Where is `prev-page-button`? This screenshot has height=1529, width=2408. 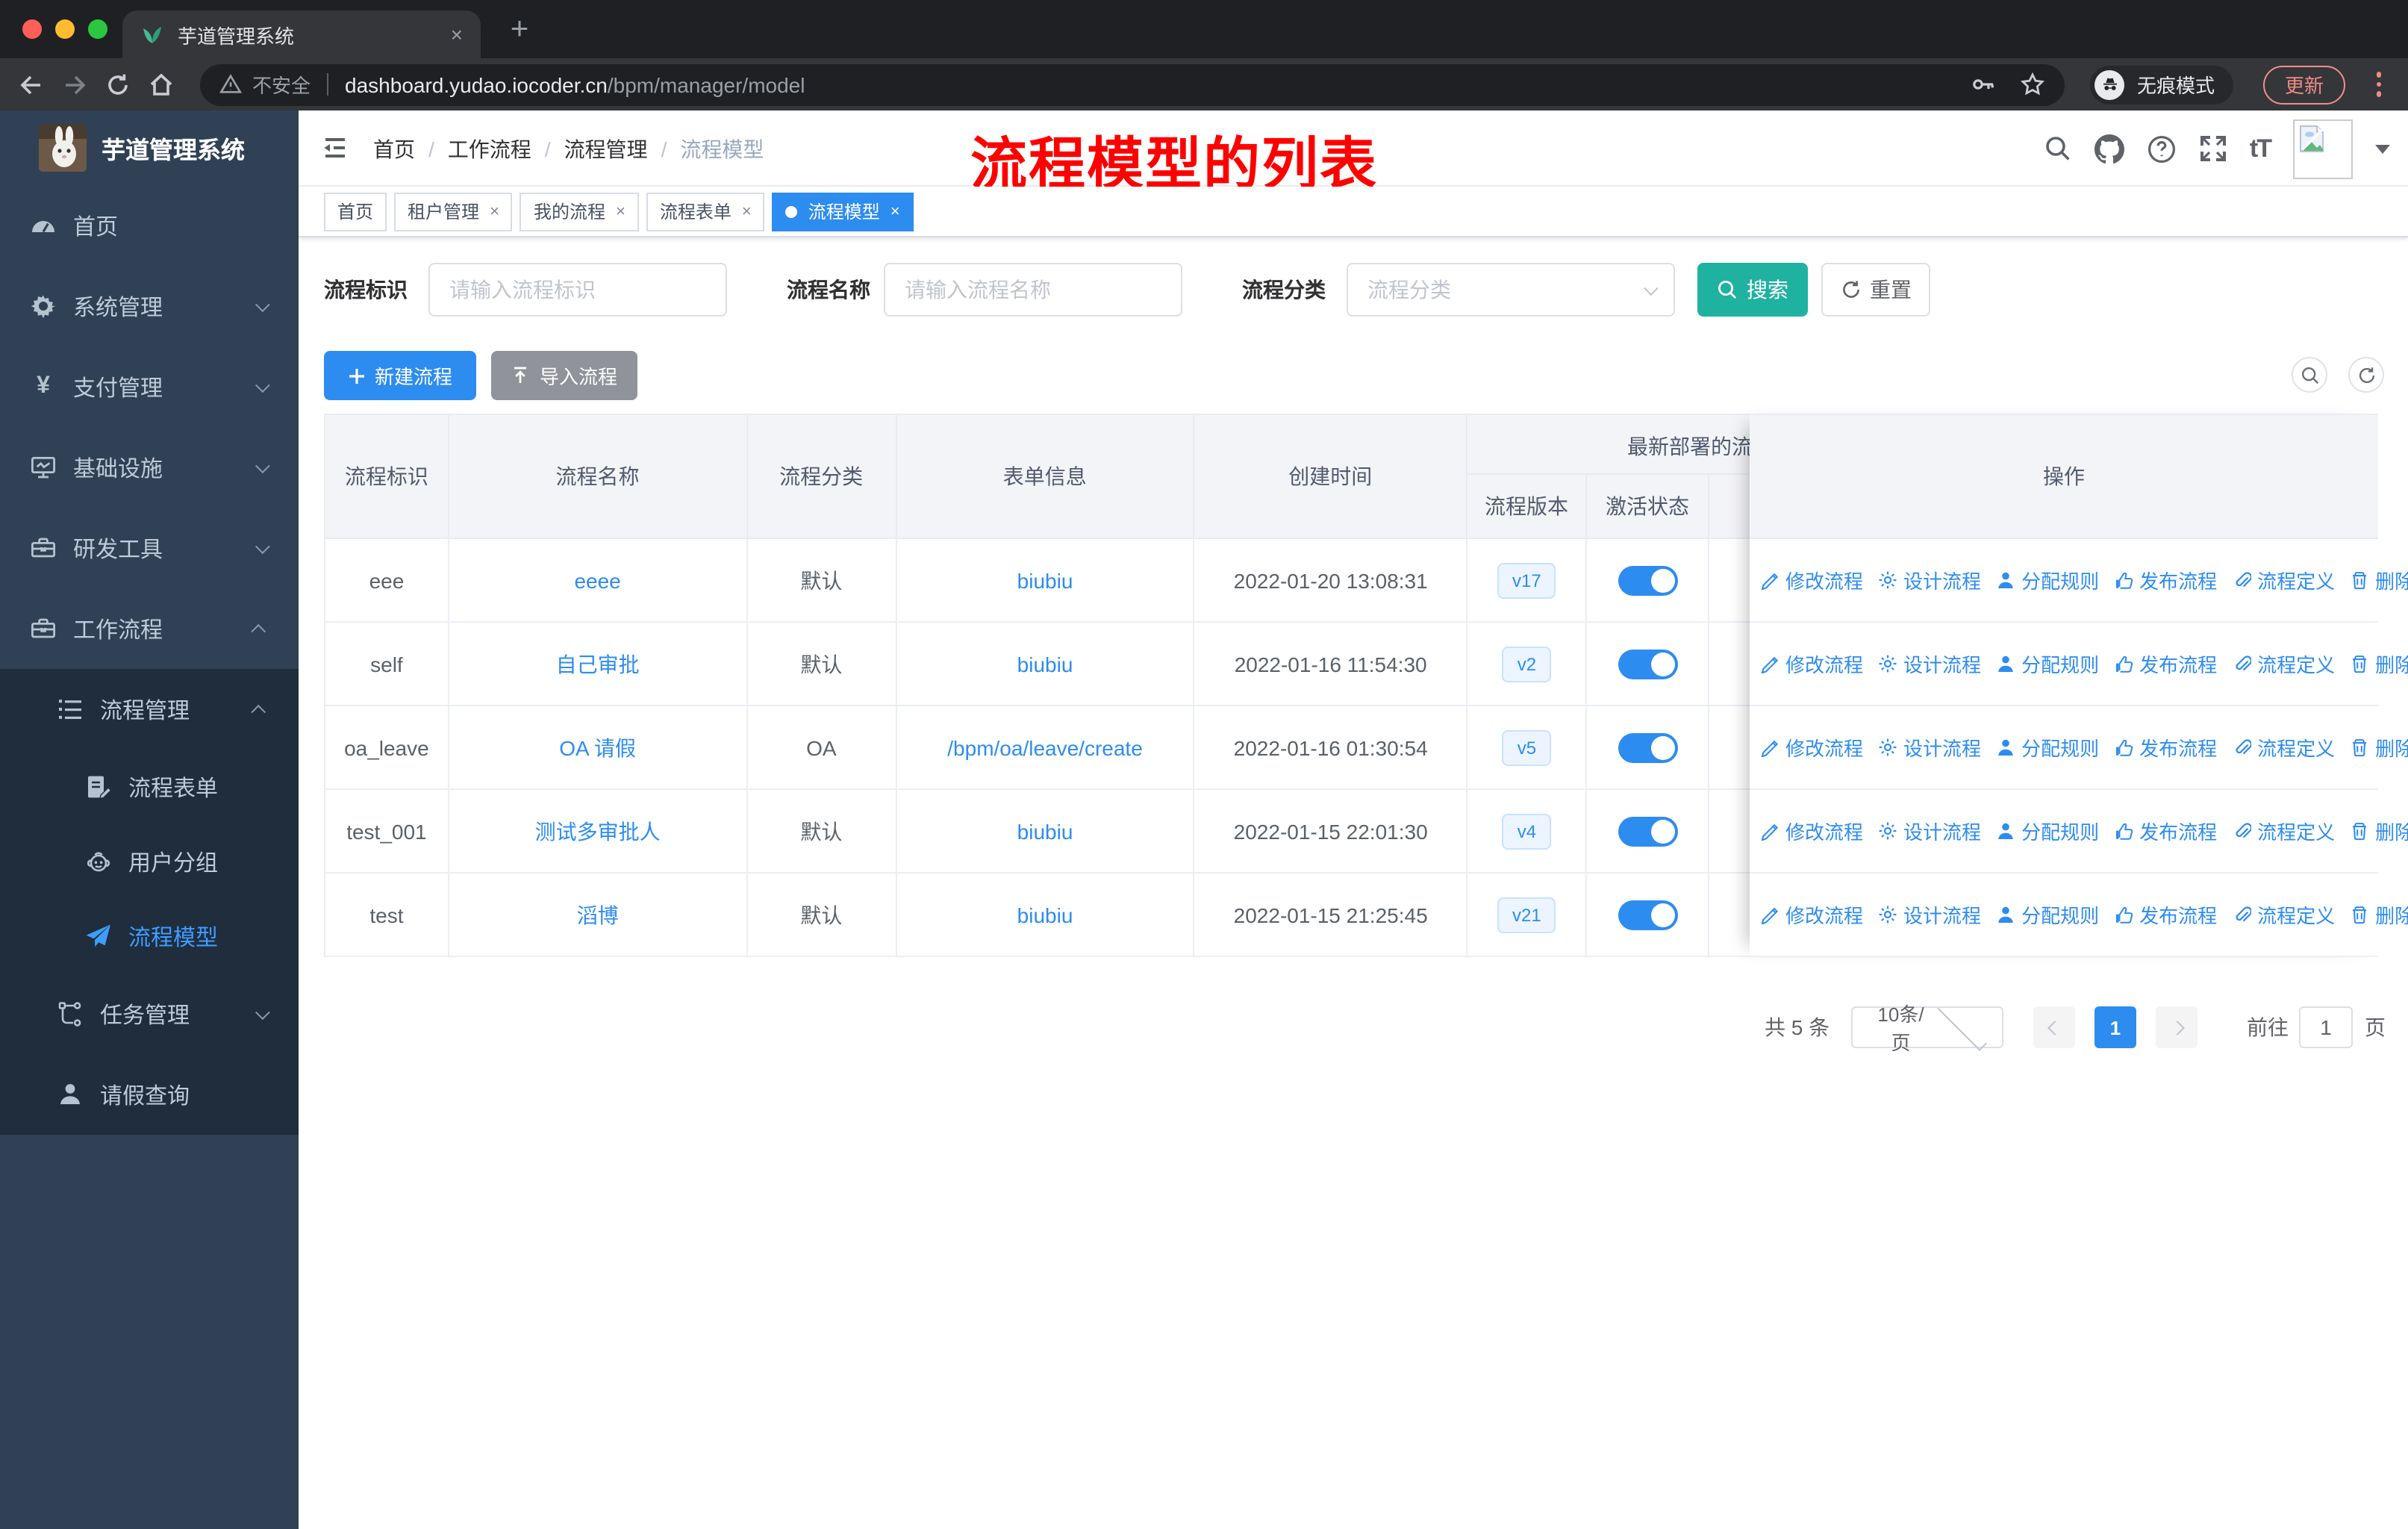
prev-page-button is located at coordinates (2054, 1027).